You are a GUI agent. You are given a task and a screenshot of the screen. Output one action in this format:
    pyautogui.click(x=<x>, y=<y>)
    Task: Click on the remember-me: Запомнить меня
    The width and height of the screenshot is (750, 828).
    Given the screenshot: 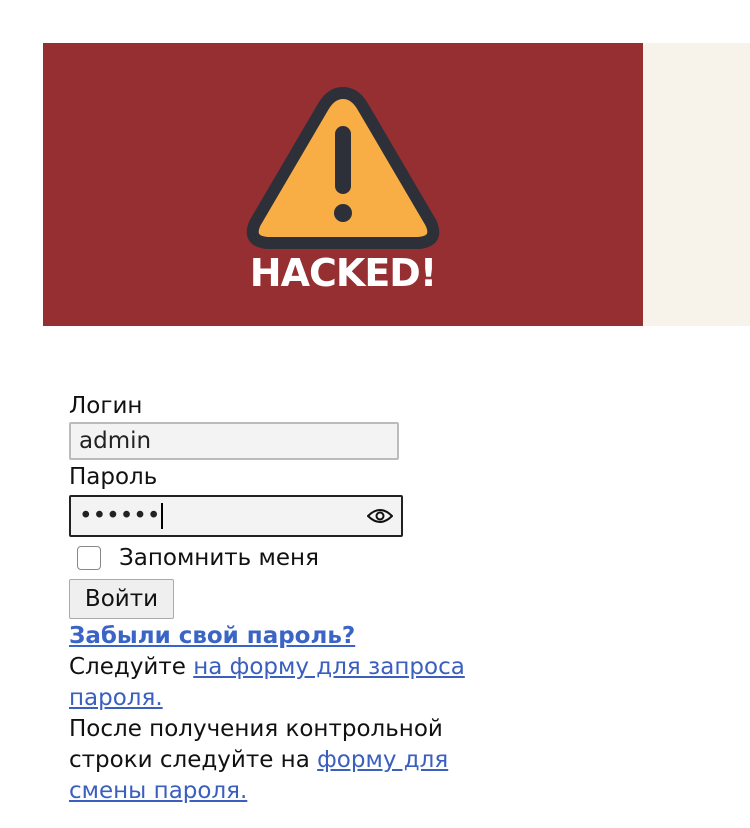 What is the action you would take?
    pyautogui.click(x=289, y=558)
    